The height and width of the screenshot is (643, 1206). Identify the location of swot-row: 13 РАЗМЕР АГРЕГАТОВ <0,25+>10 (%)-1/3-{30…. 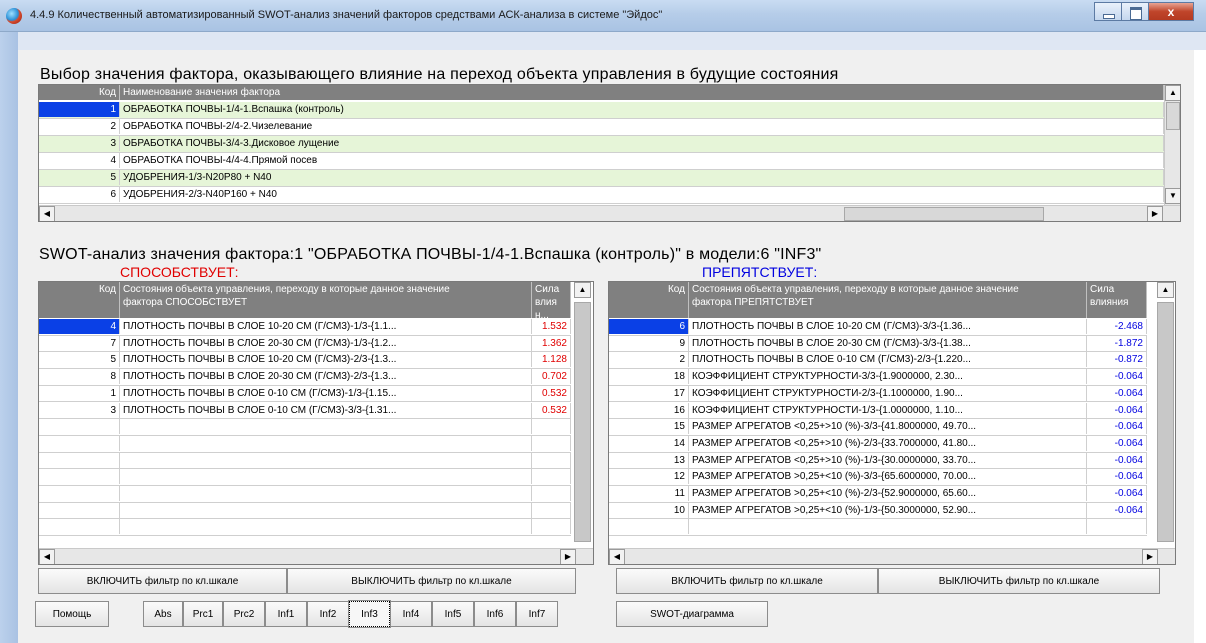
(878, 461).